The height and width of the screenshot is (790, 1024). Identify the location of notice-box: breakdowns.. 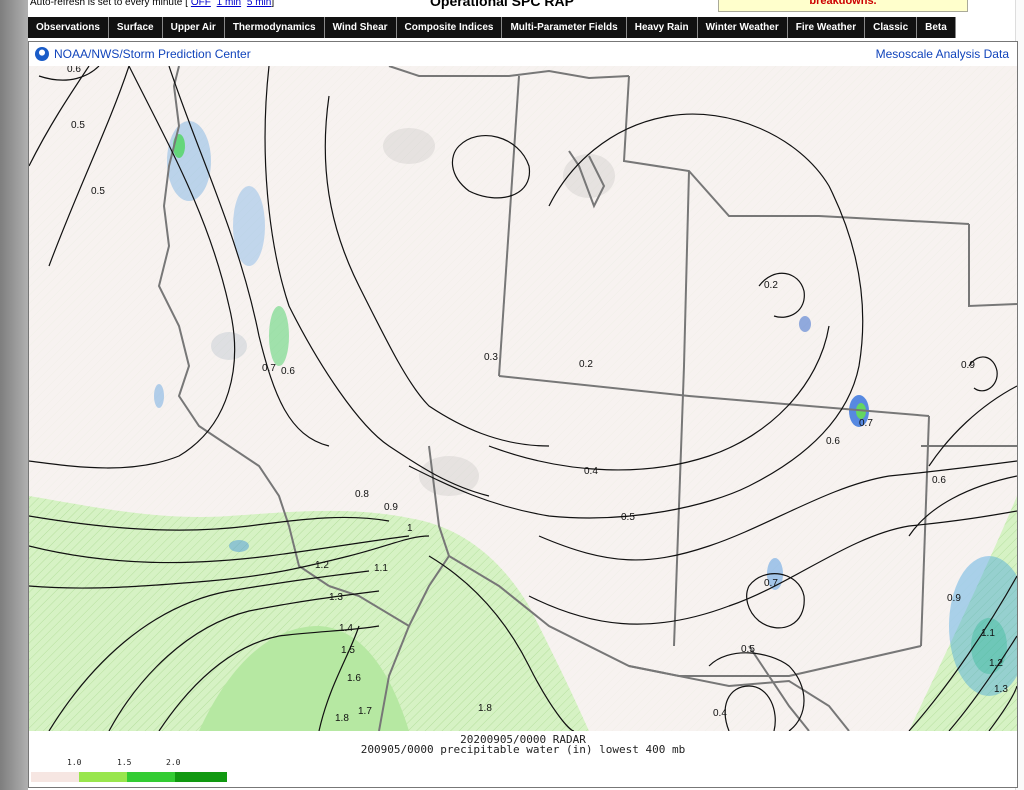
(843, 6).